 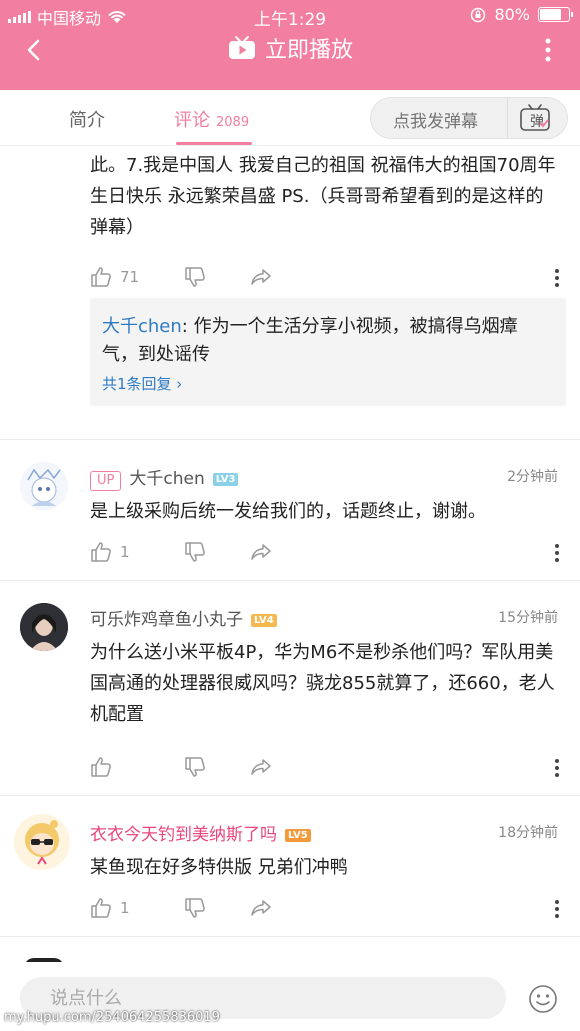 I want to click on comment-actions, so click(x=325, y=768).